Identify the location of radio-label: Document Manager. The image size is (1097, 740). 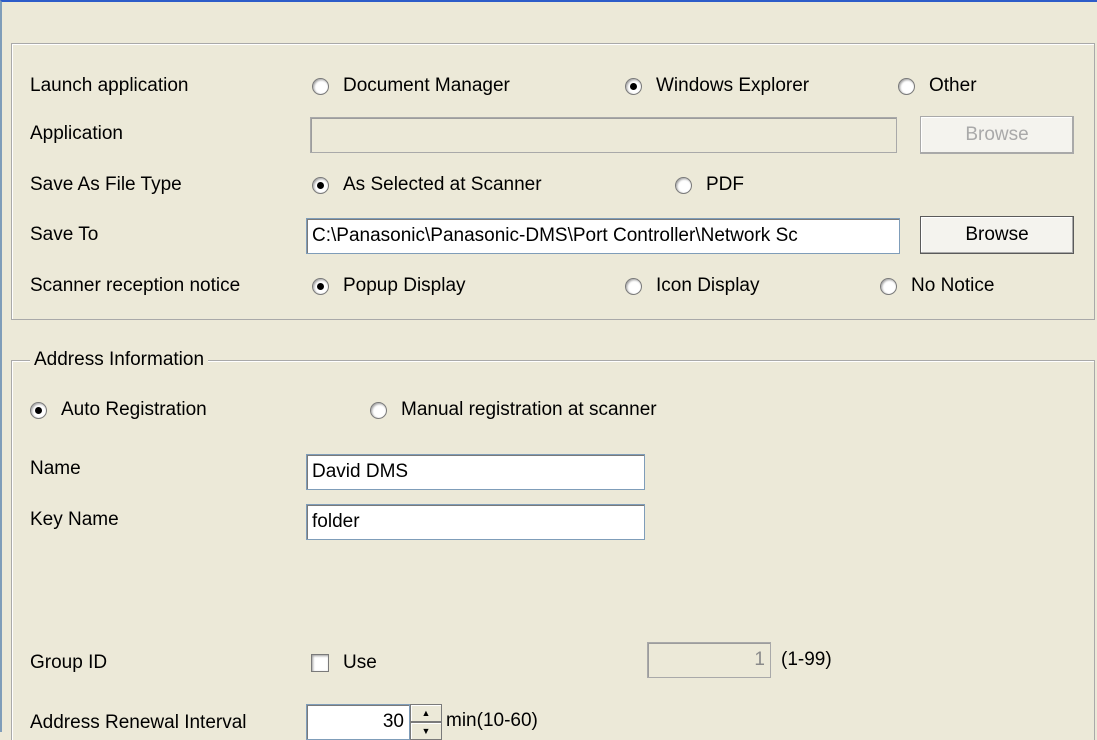
(426, 85).